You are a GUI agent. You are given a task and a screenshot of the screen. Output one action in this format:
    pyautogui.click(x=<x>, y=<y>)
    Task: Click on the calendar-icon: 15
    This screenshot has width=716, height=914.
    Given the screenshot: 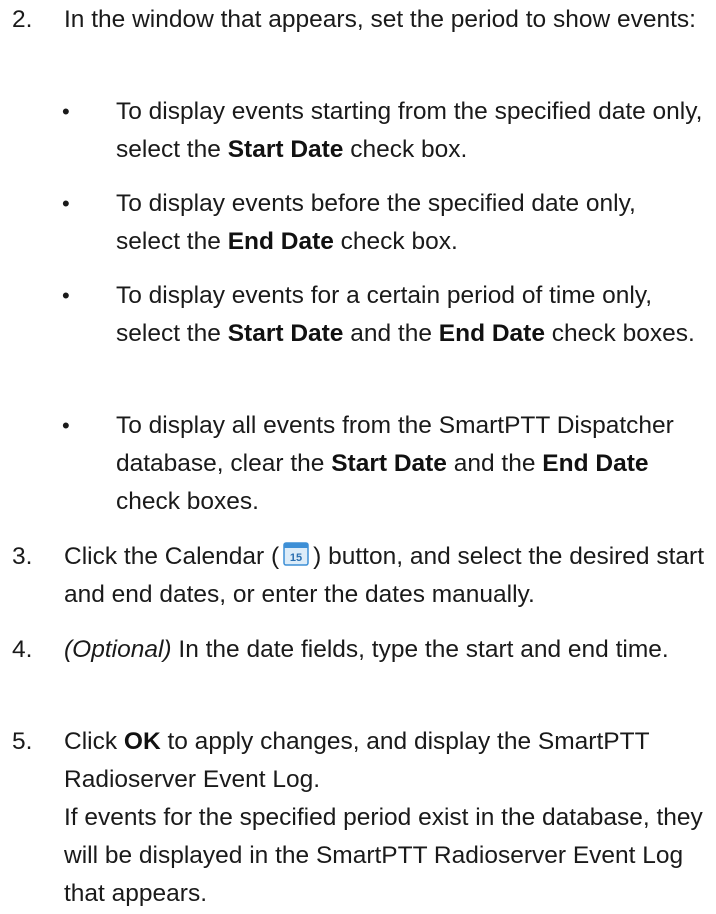 What is the action you would take?
    pyautogui.click(x=296, y=553)
    